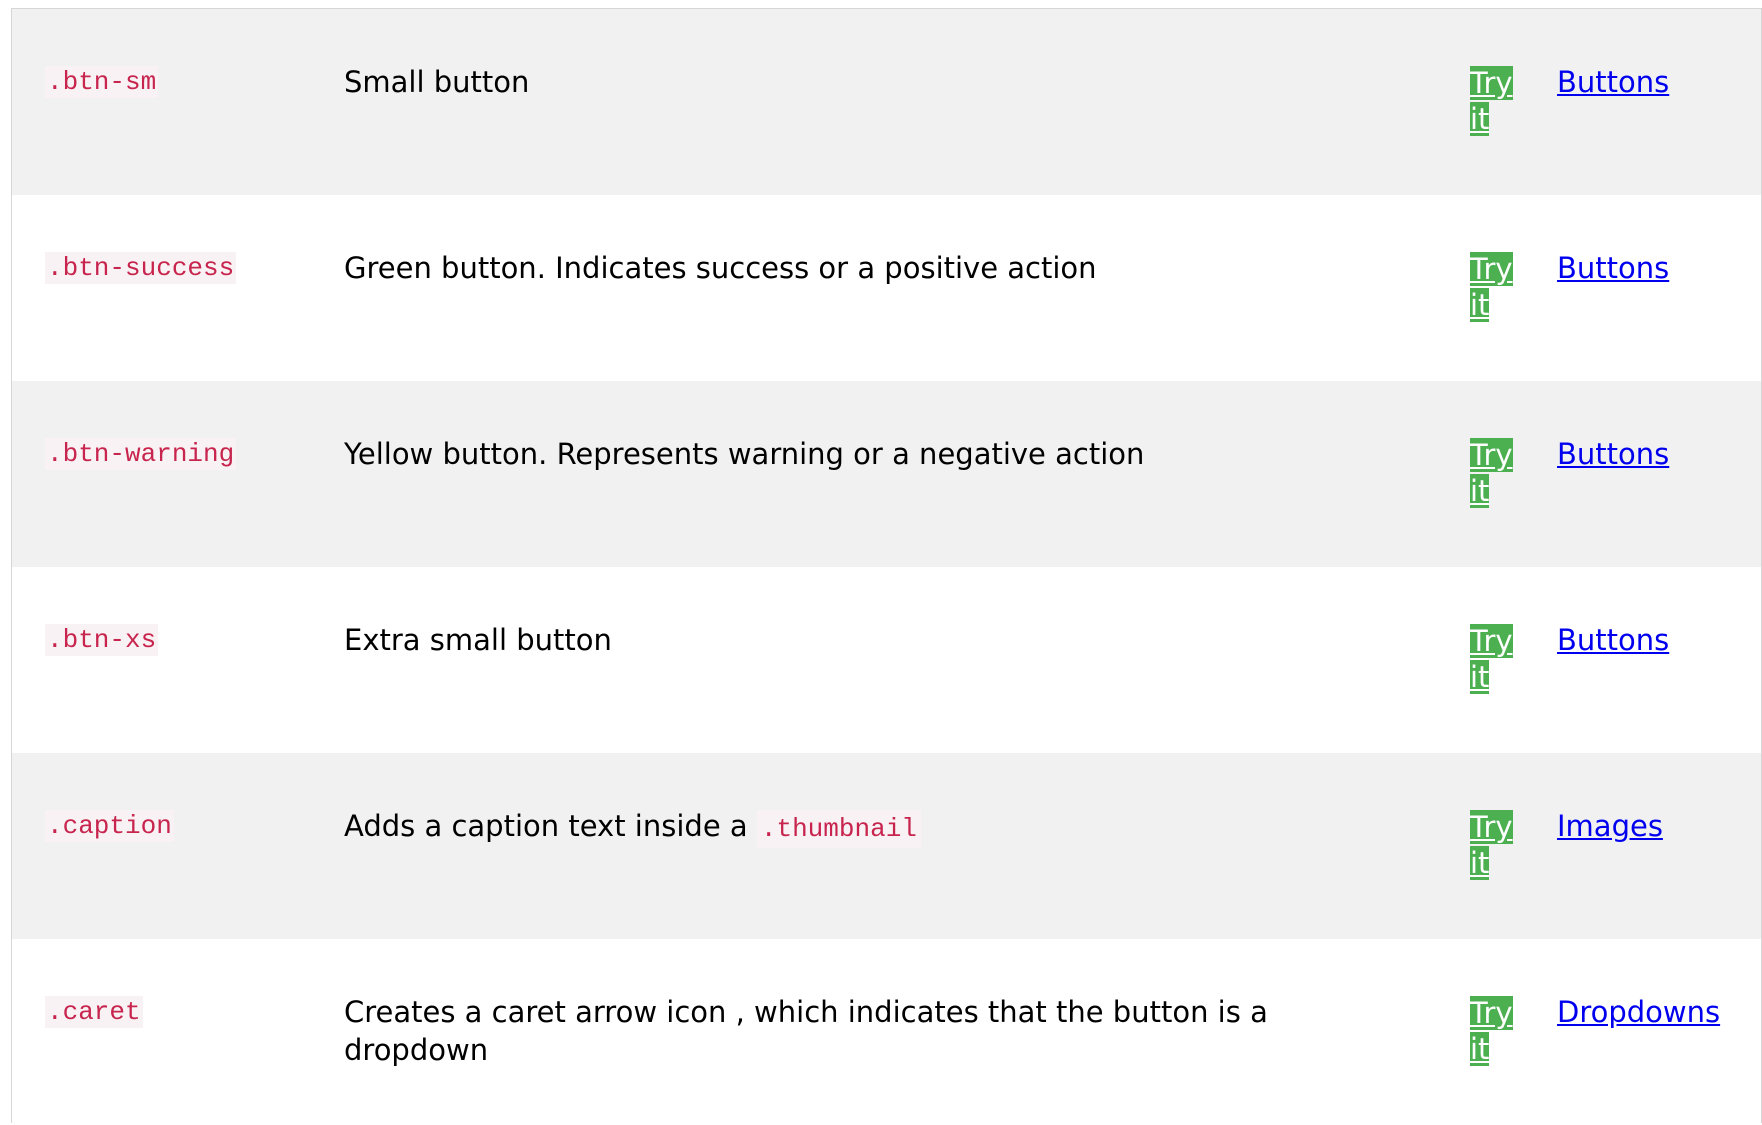 Image resolution: width=1762 pixels, height=1125 pixels. Describe the element at coordinates (102, 640) in the screenshot. I see `class-name: .btn-xs` at that location.